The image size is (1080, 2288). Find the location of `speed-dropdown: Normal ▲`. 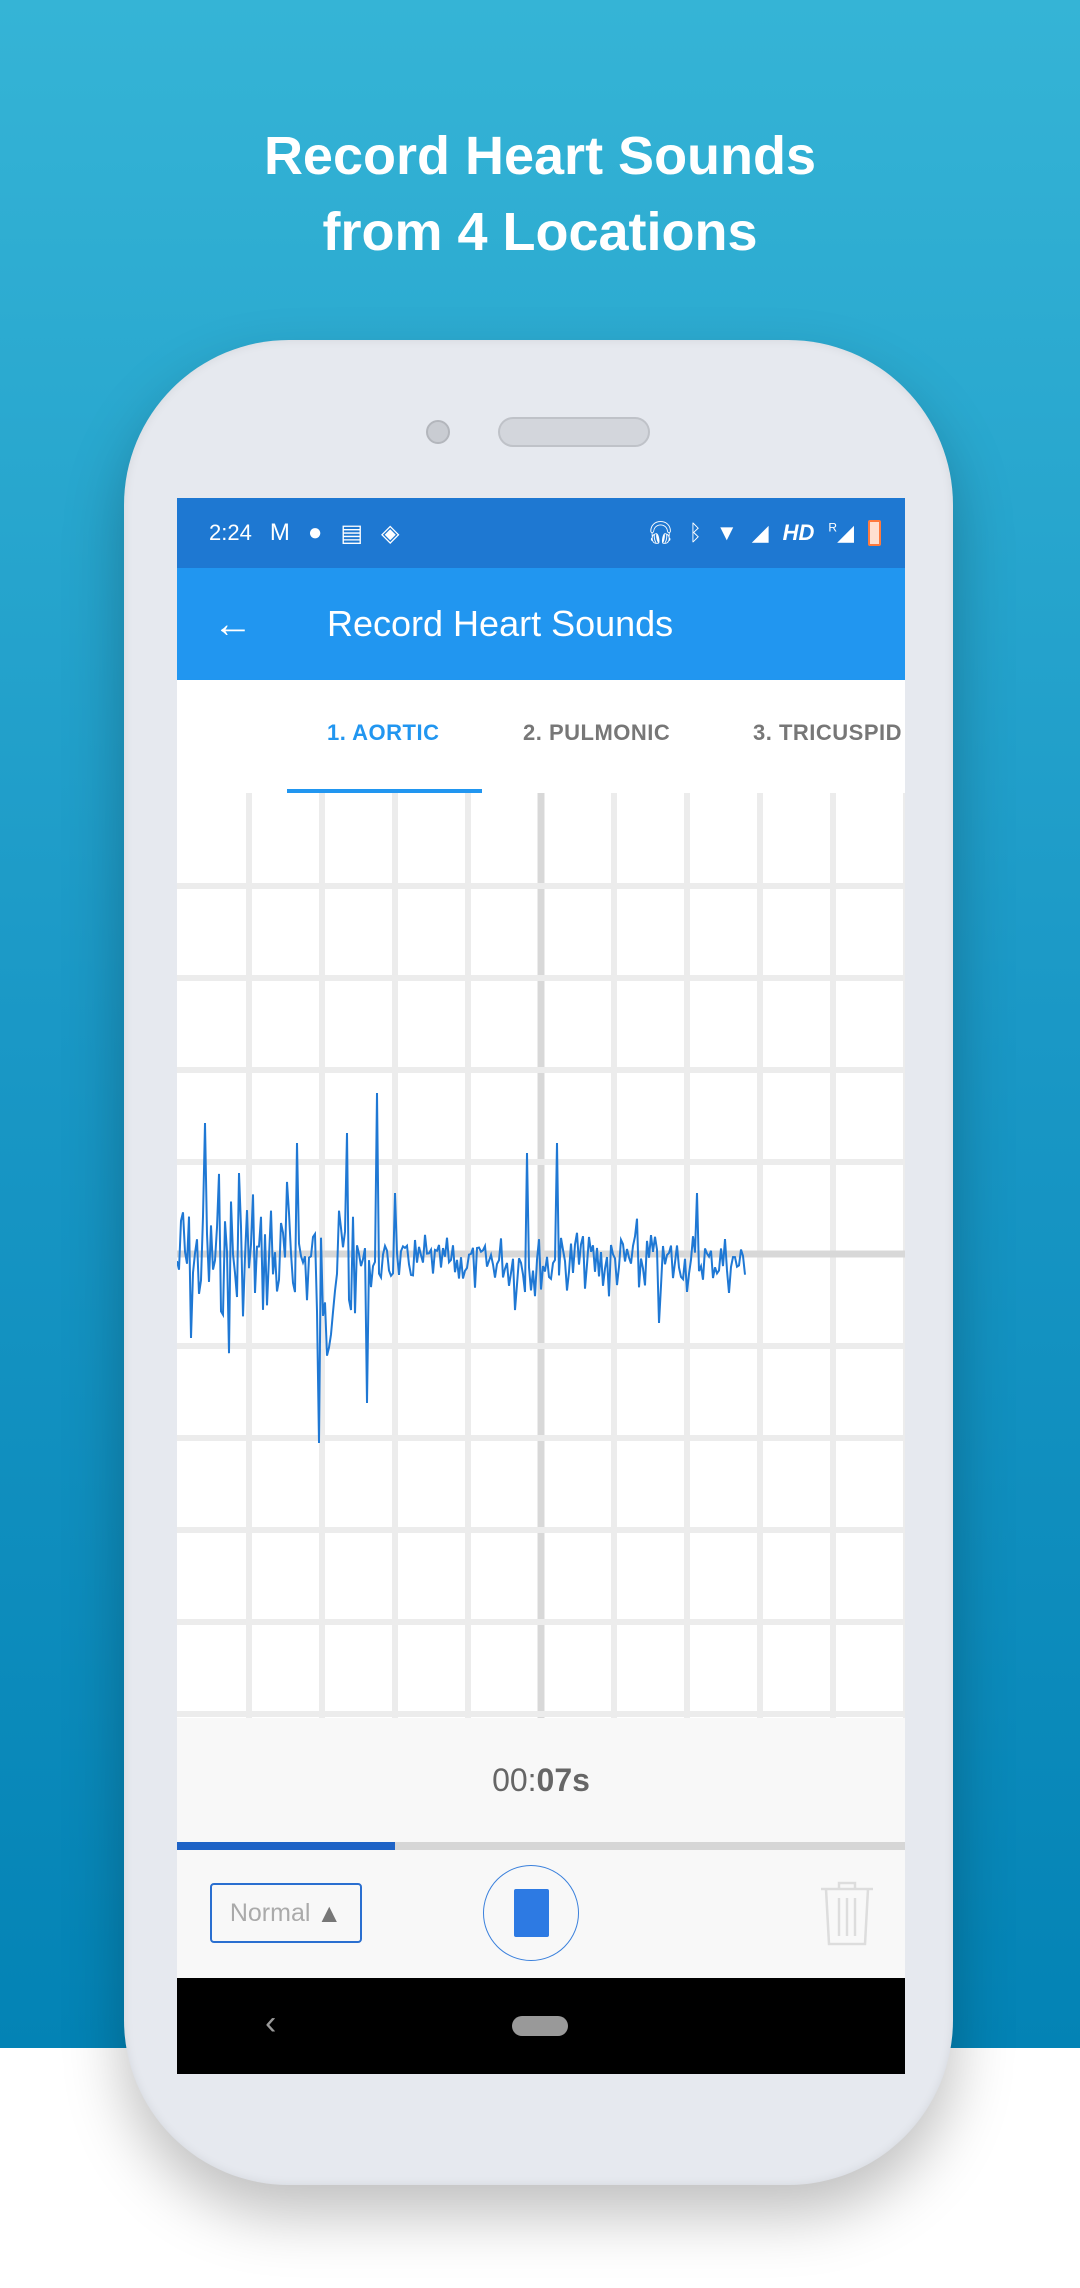

speed-dropdown: Normal ▲ is located at coordinates (286, 1913).